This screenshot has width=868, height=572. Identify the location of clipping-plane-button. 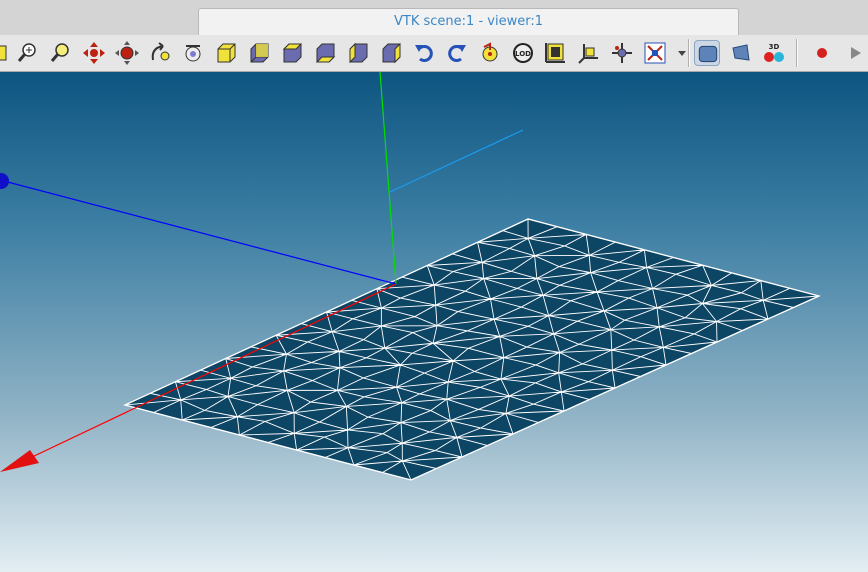
(655, 53).